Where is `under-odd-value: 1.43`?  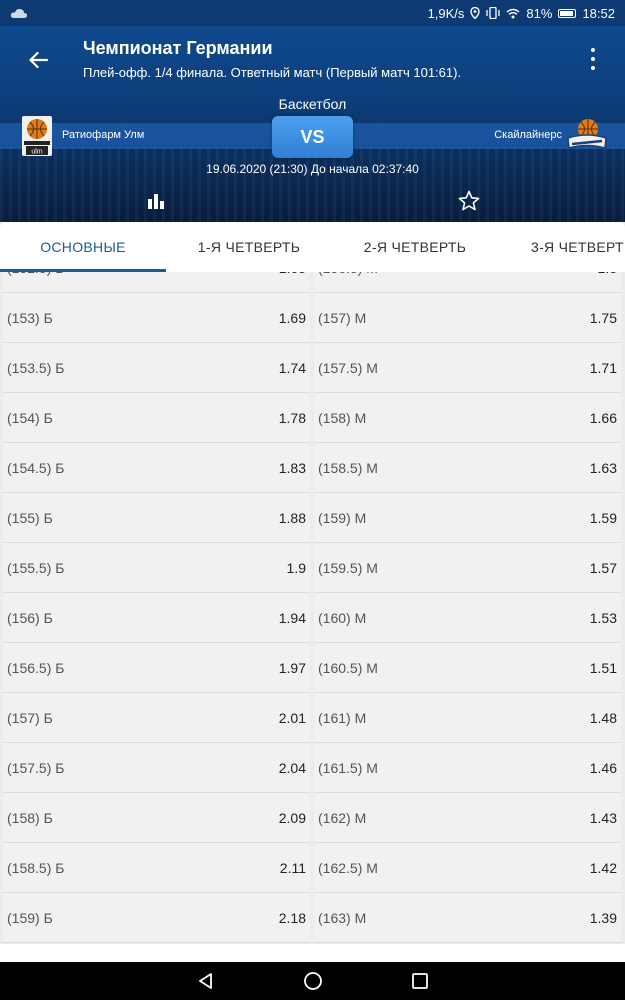
under-odd-value: 1.43 is located at coordinates (603, 817).